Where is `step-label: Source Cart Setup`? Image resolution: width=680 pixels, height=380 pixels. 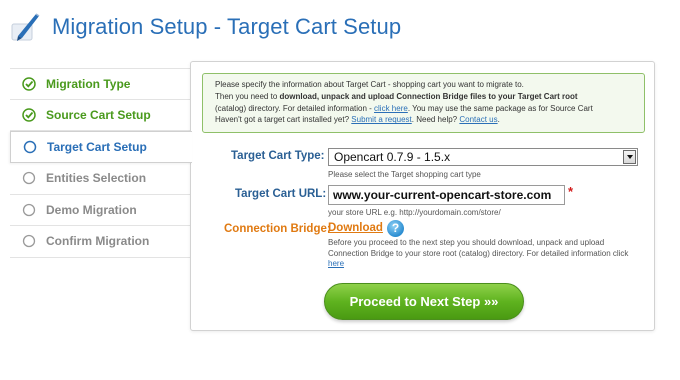 step-label: Source Cart Setup is located at coordinates (98, 114).